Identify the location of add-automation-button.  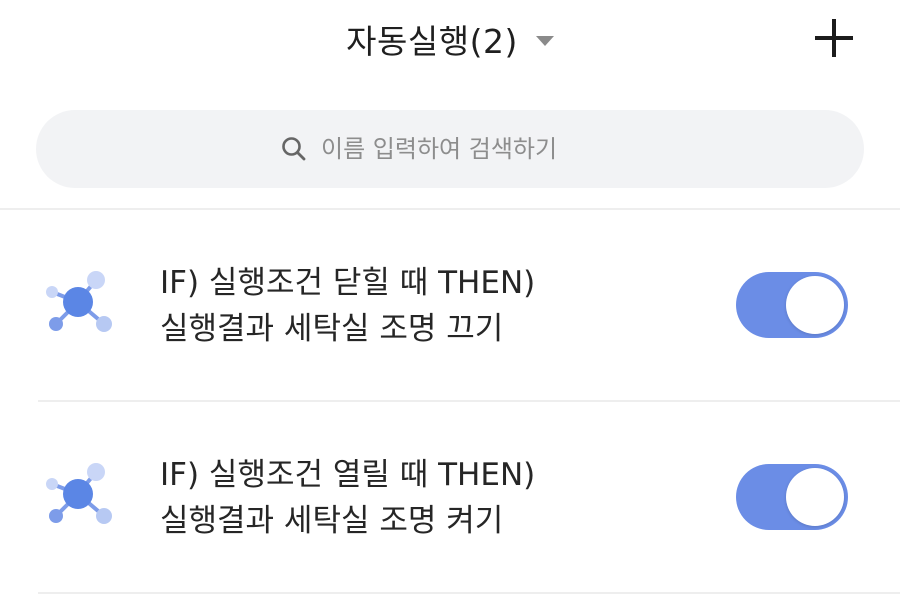
(834, 38).